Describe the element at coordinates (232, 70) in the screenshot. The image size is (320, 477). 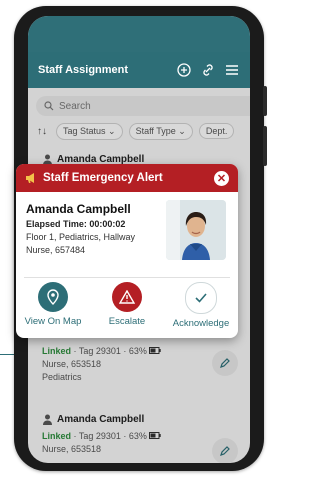
I see `menu-icon` at that location.